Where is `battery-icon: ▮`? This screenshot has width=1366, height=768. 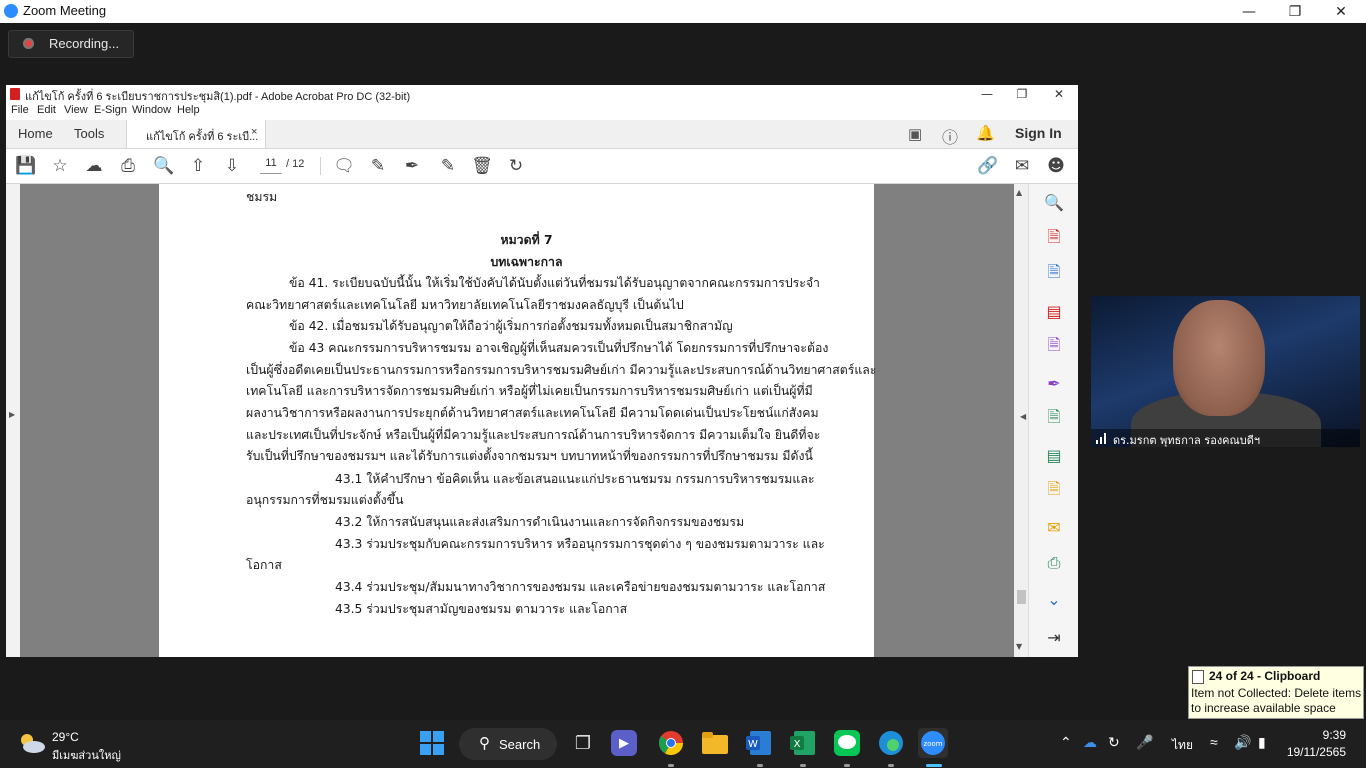 battery-icon: ▮ is located at coordinates (1262, 742).